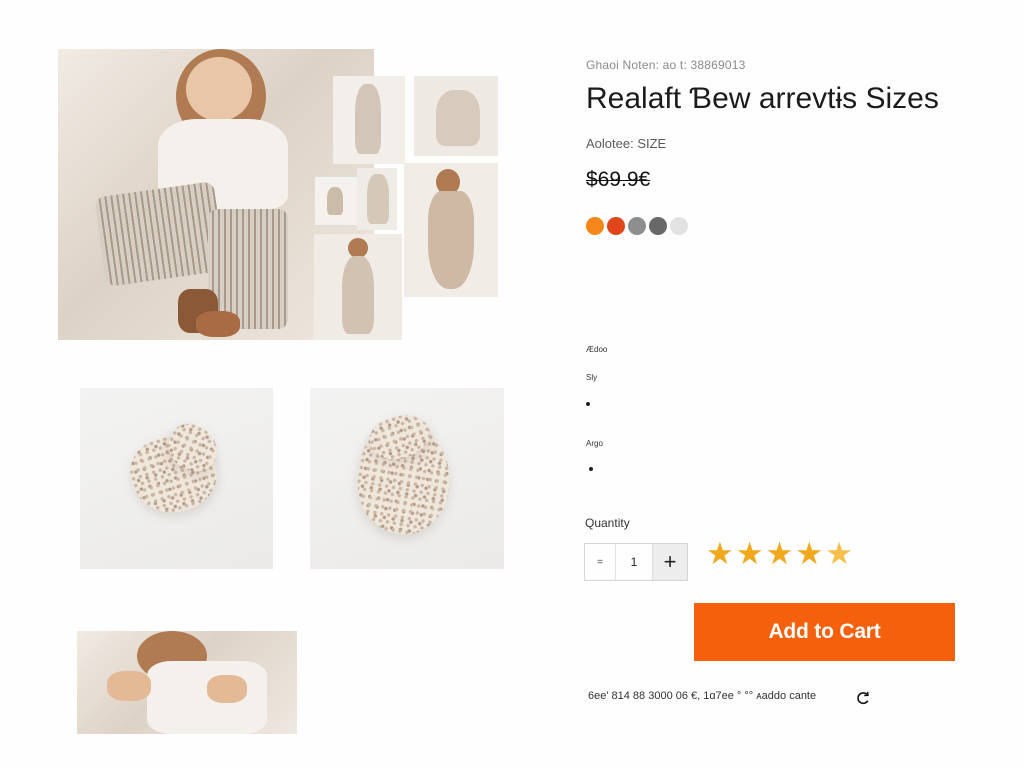 This screenshot has width=1024, height=768. I want to click on refresh-icon, so click(863, 698).